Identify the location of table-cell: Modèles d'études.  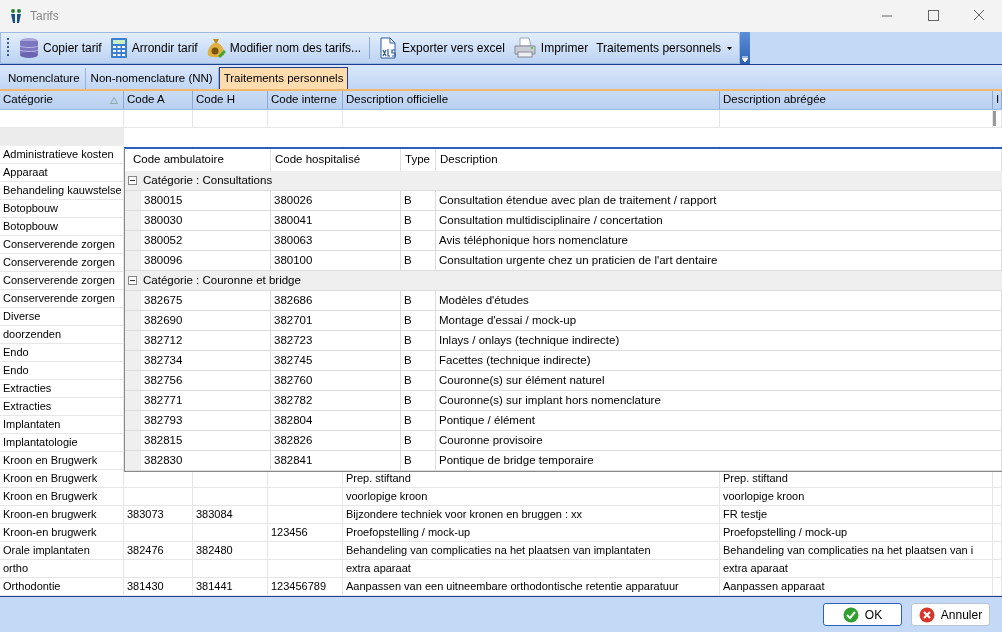
(719, 301).